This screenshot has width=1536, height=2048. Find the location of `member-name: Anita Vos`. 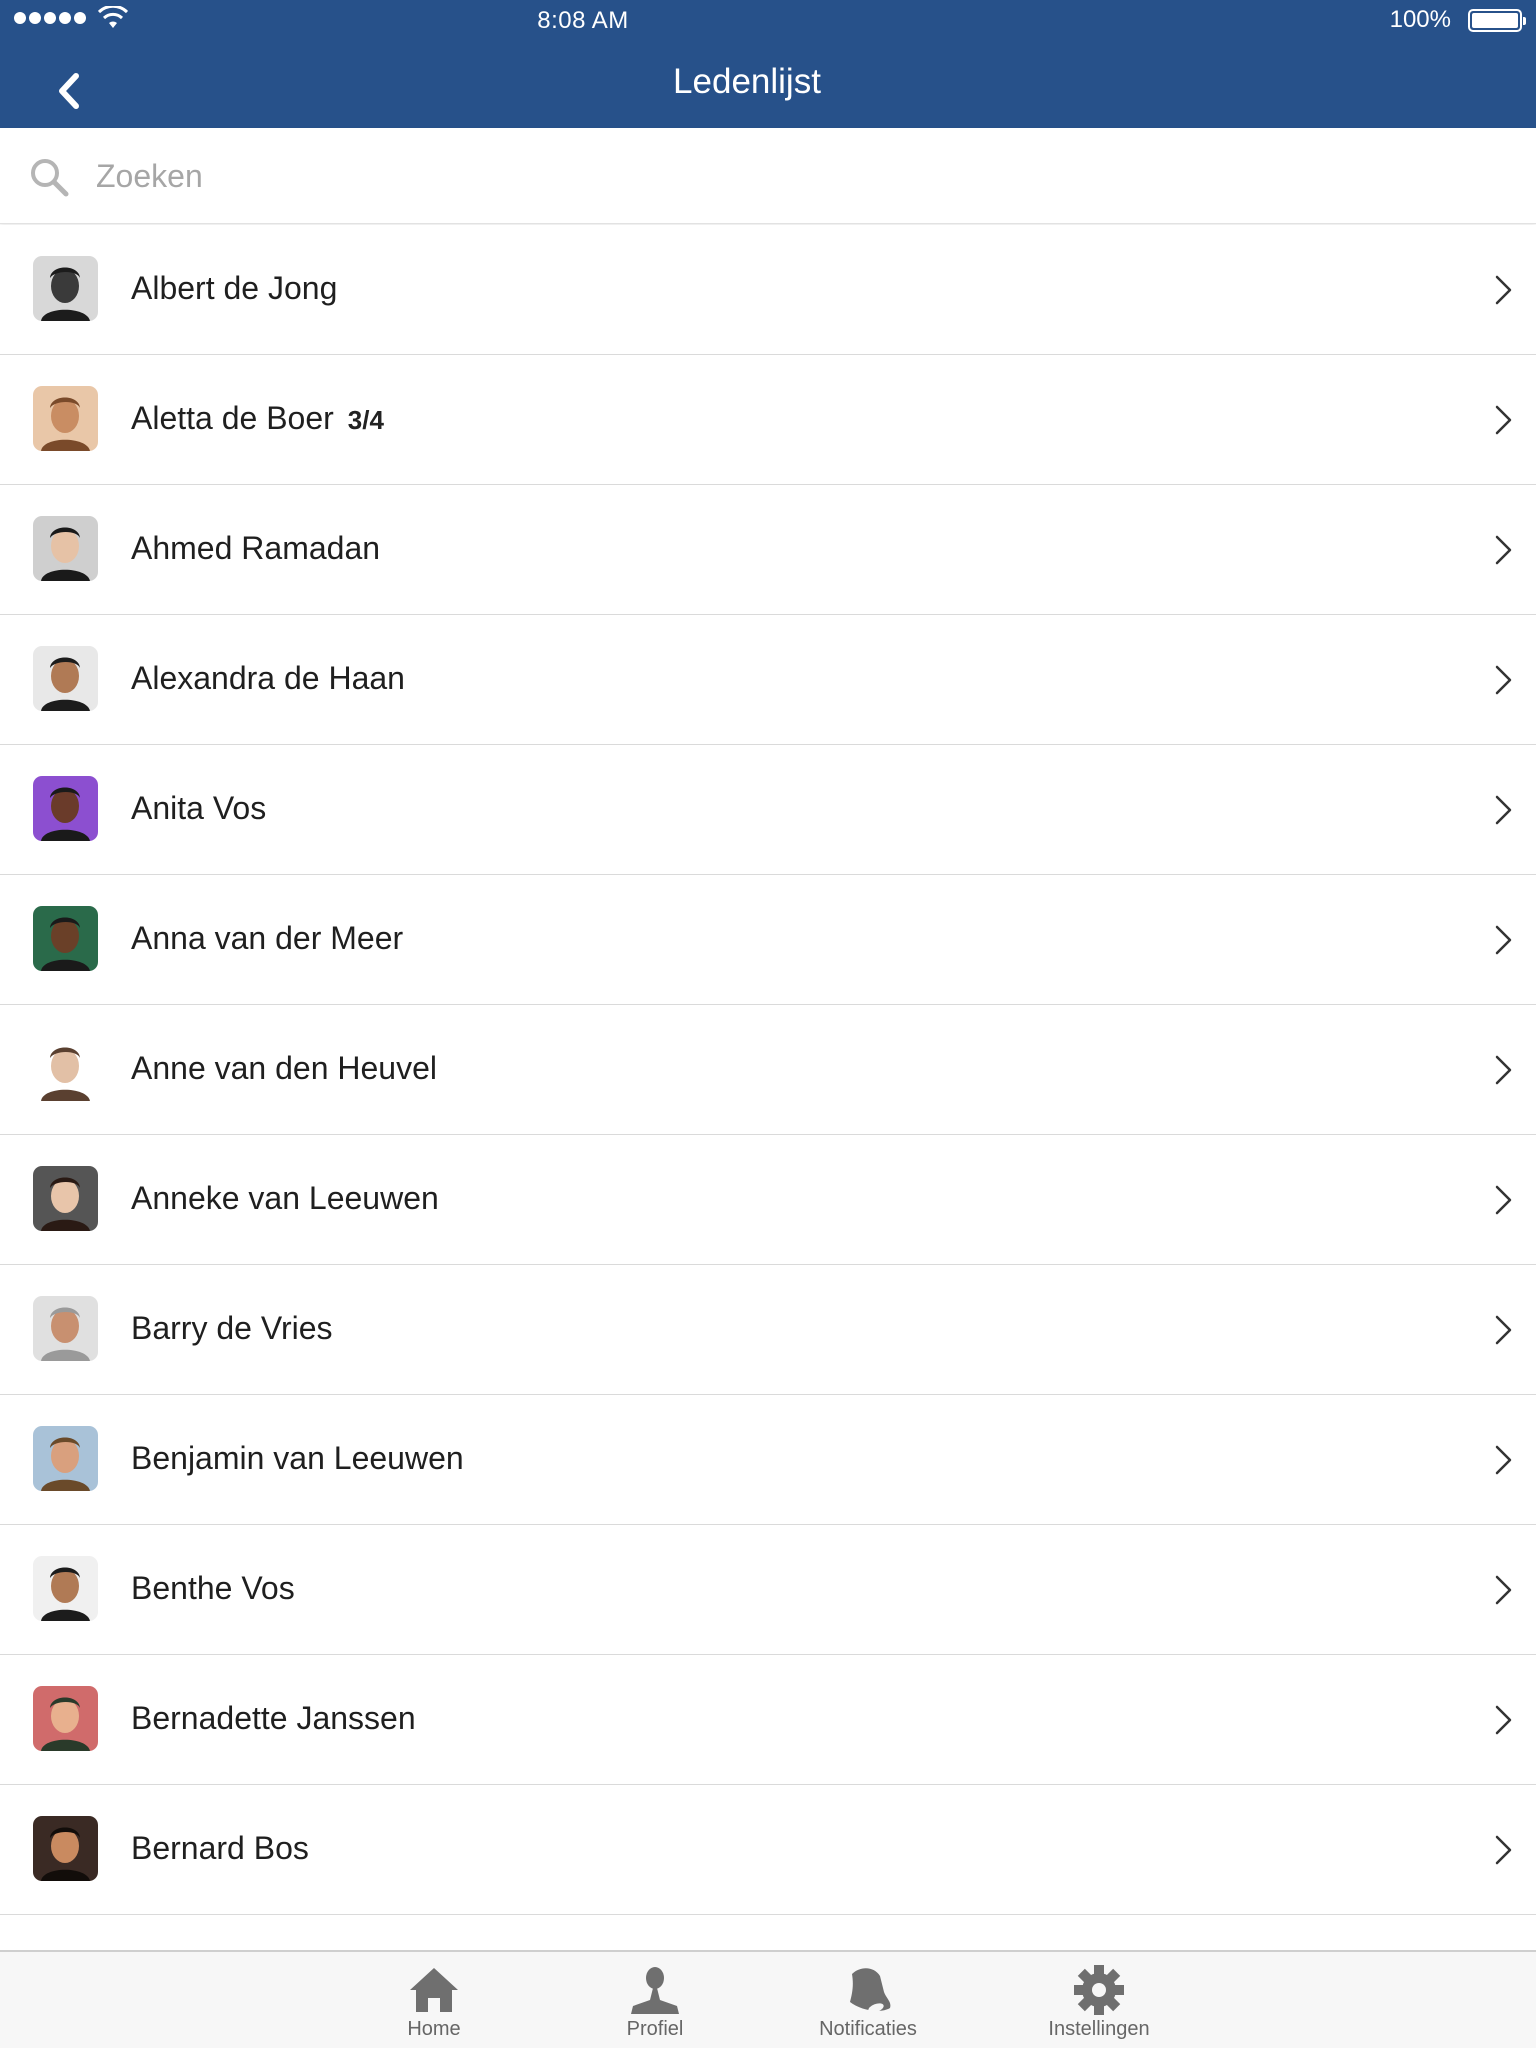

member-name: Anita Vos is located at coordinates (205, 808).